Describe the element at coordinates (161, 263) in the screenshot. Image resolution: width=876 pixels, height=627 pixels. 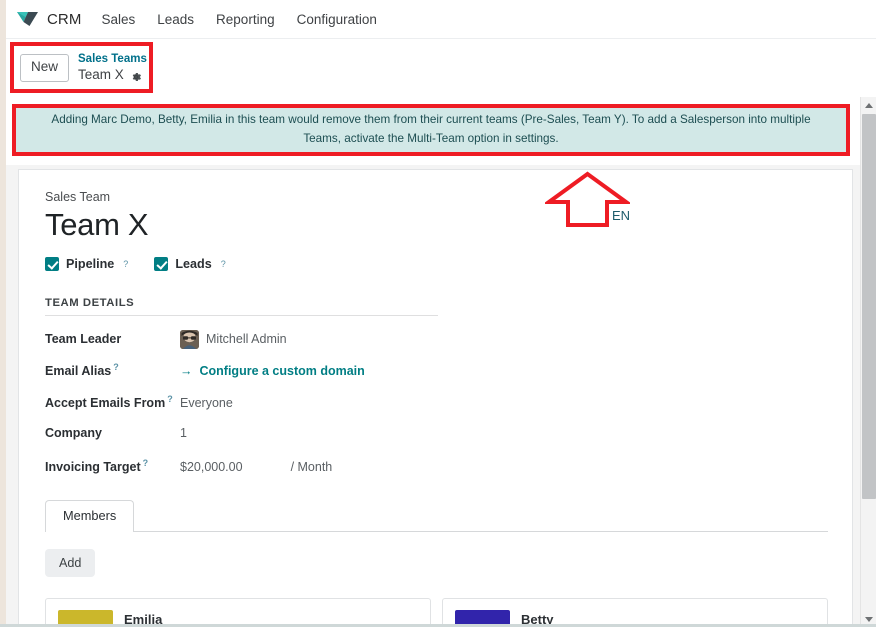
I see `checkbox-leads` at that location.